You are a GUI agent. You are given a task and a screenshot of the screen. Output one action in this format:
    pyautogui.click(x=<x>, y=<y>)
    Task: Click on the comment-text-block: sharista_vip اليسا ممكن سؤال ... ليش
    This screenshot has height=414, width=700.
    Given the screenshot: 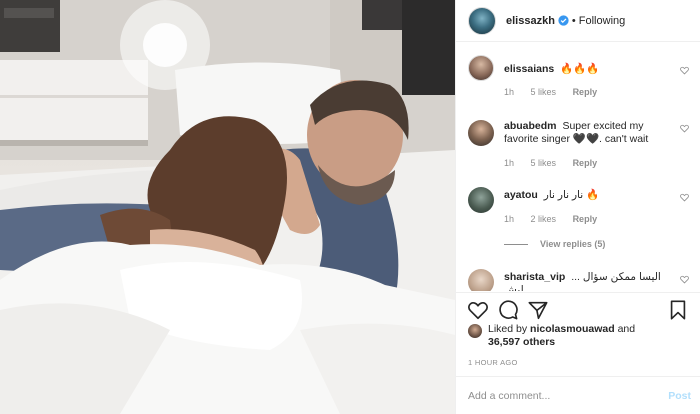 What is the action you would take?
    pyautogui.click(x=590, y=281)
    